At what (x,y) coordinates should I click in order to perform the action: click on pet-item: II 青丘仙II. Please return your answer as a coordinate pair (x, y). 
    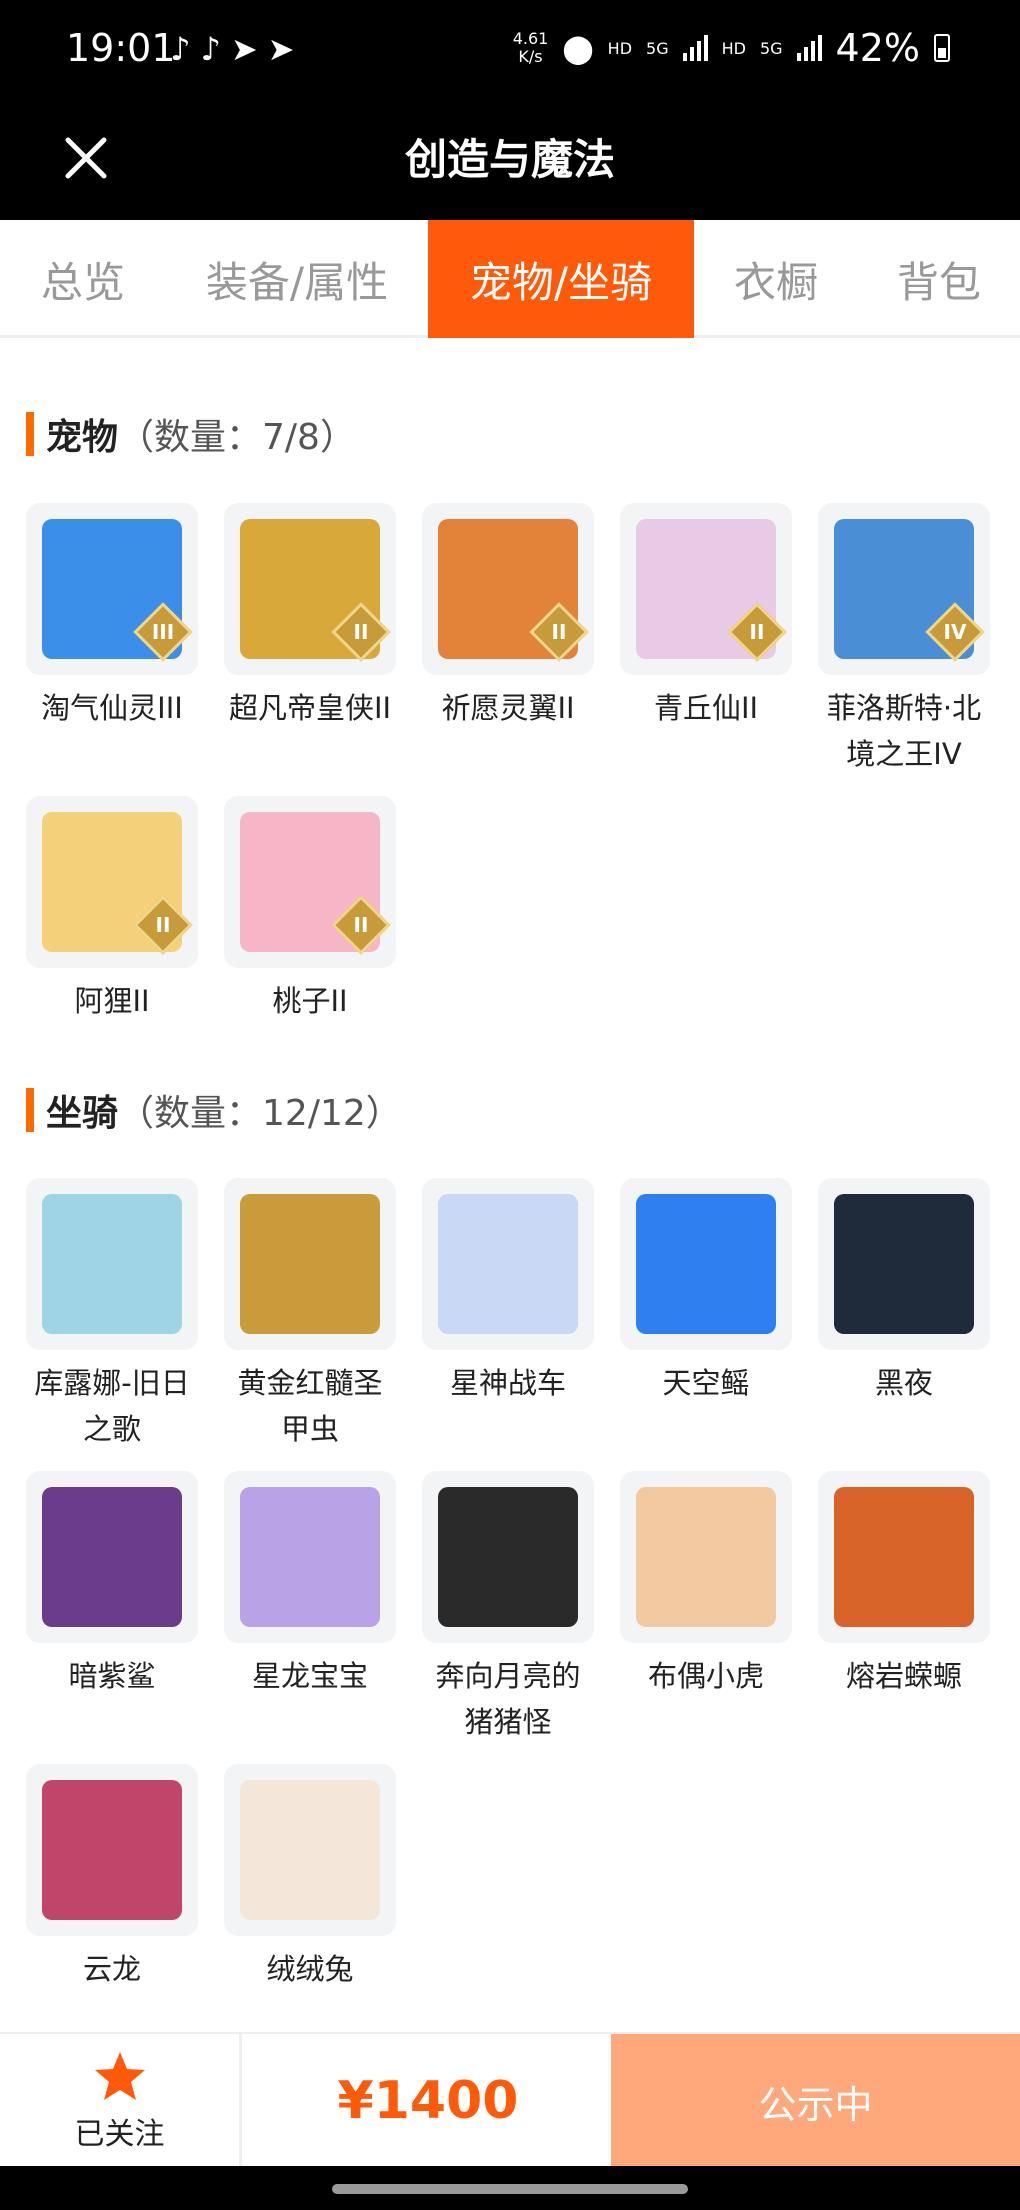
    Looking at the image, I should click on (706, 617).